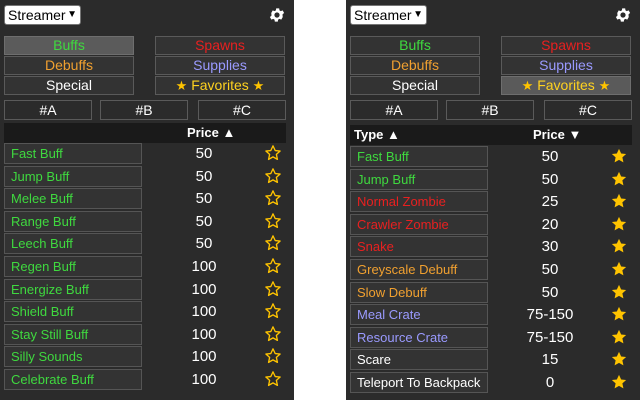 This screenshot has height=400, width=640. I want to click on item-name-button: Stay Still Buff, so click(73, 334).